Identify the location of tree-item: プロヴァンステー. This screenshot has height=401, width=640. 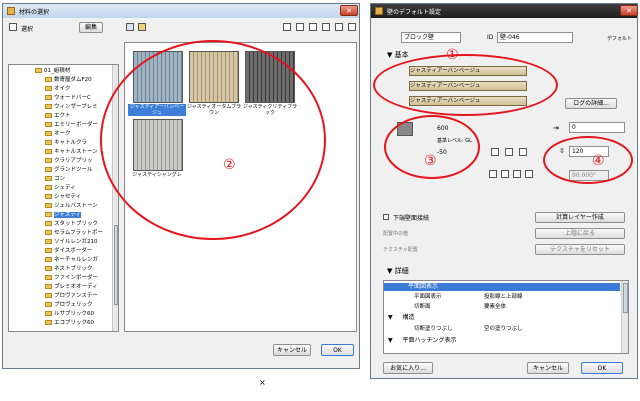
(71, 296).